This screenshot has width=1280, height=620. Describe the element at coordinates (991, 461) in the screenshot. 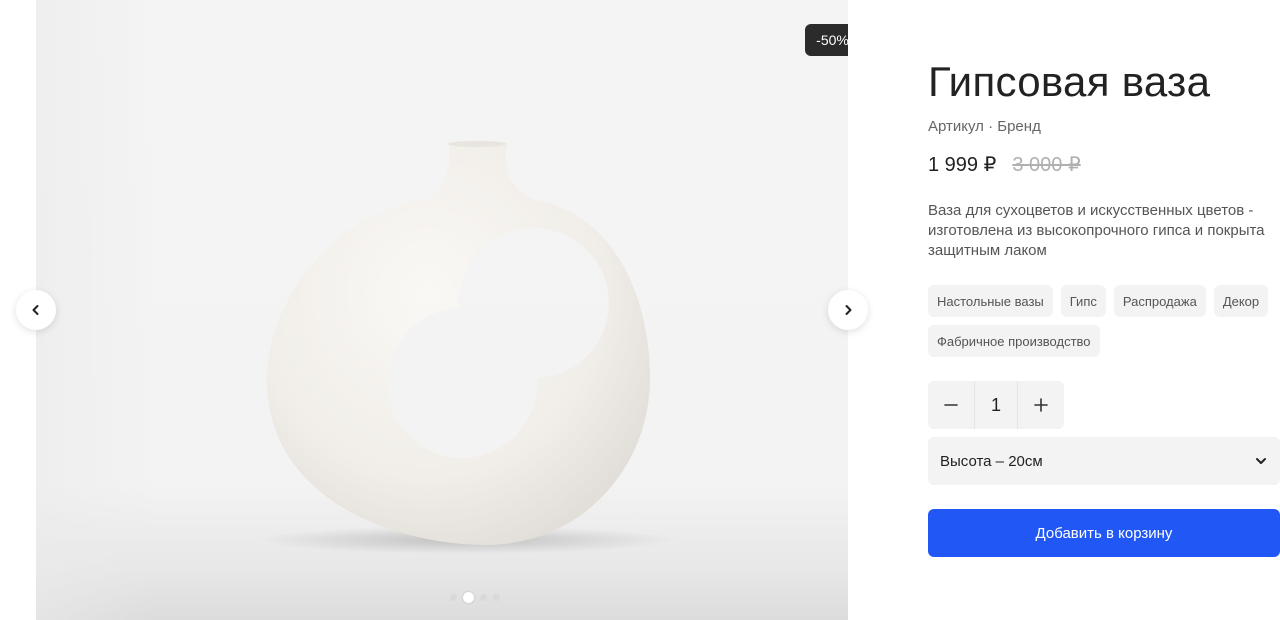

I see `variant-select-value: Высота – 20см` at that location.